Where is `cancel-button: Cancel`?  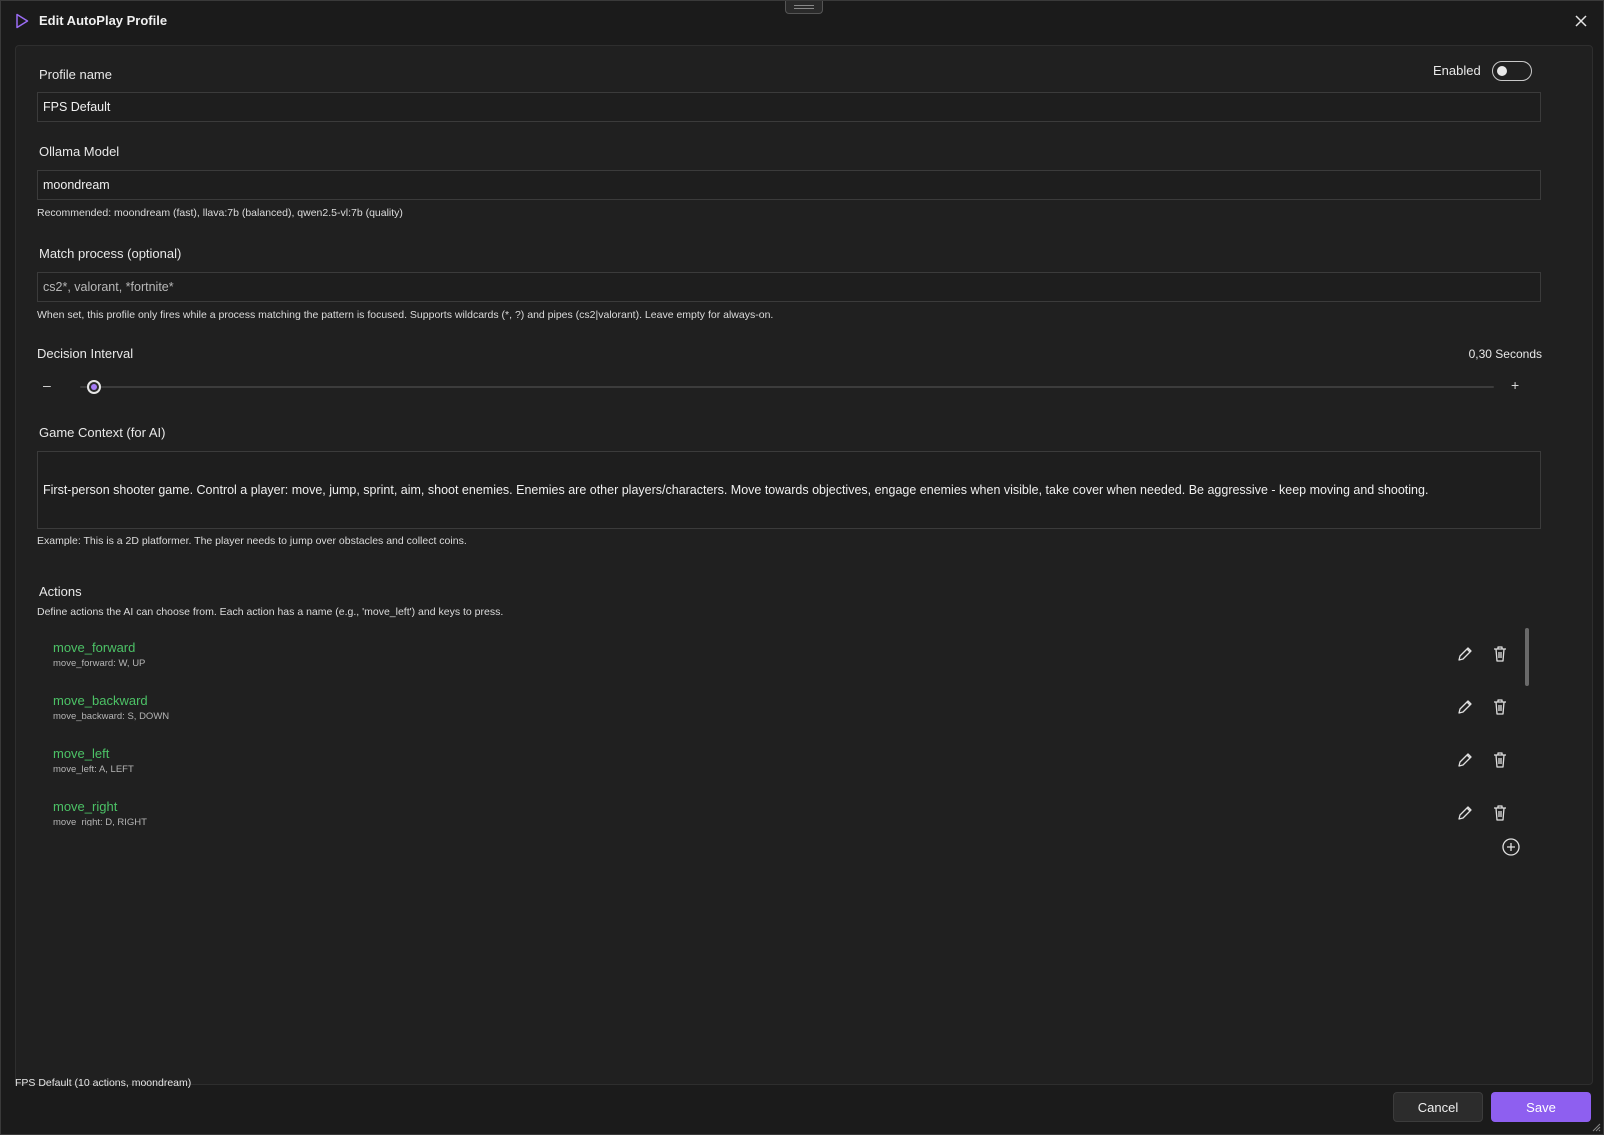
cancel-button: Cancel is located at coordinates (1438, 1107).